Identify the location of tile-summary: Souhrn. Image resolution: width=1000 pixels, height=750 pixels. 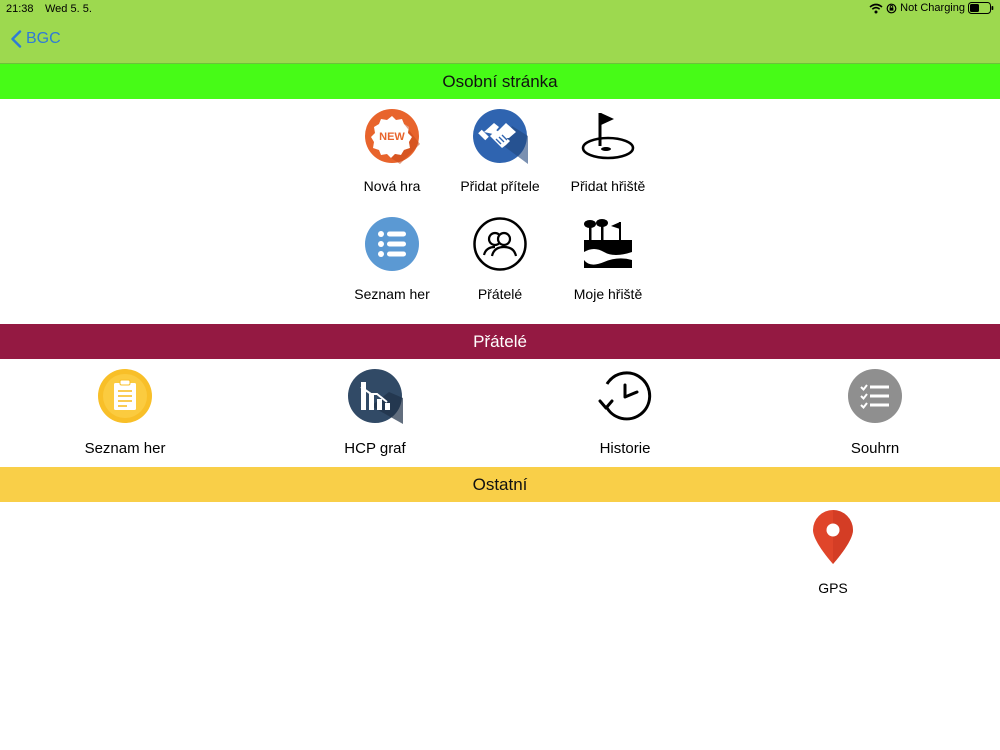
(875, 412).